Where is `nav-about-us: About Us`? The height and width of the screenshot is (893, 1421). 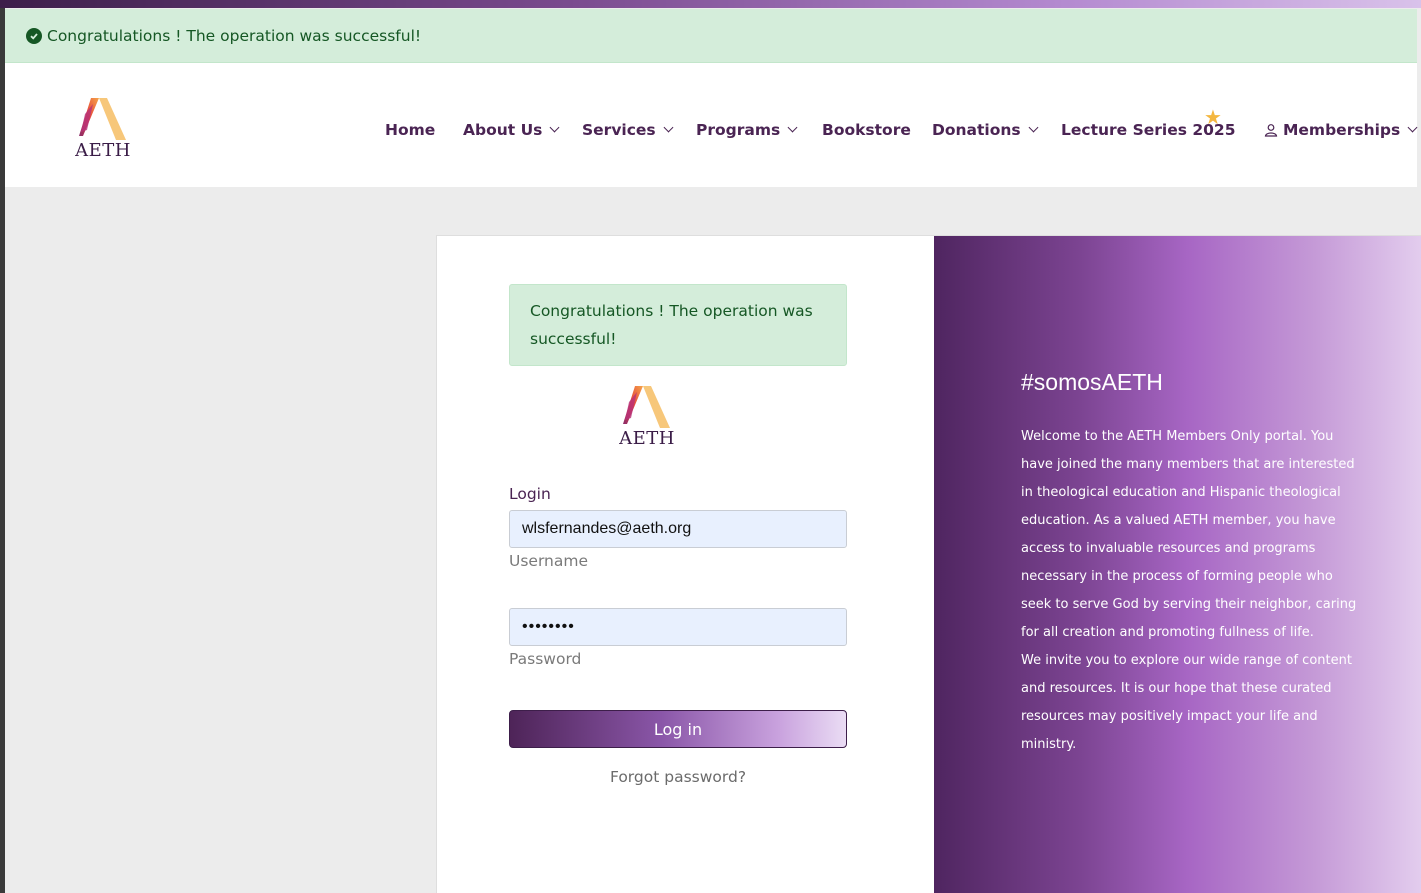
nav-about-us: About Us is located at coordinates (511, 130).